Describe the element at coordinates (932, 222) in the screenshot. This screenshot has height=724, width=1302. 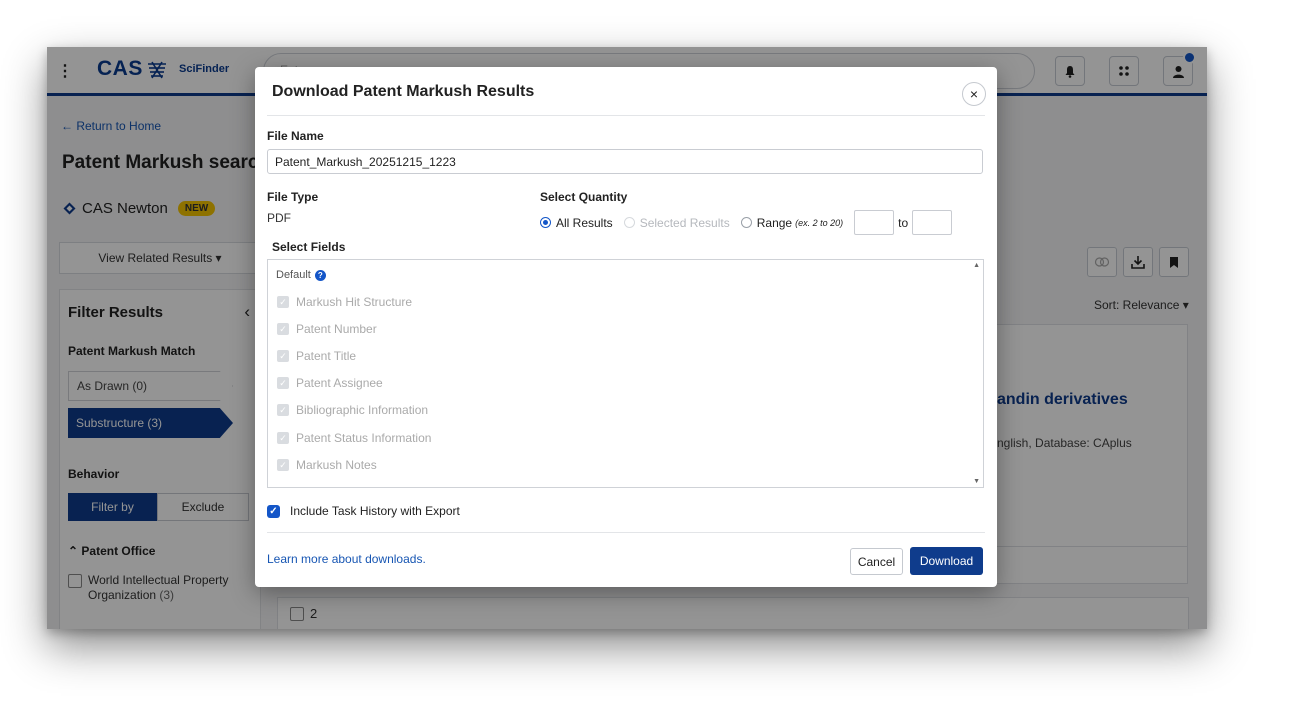
I see `range-end-input` at that location.